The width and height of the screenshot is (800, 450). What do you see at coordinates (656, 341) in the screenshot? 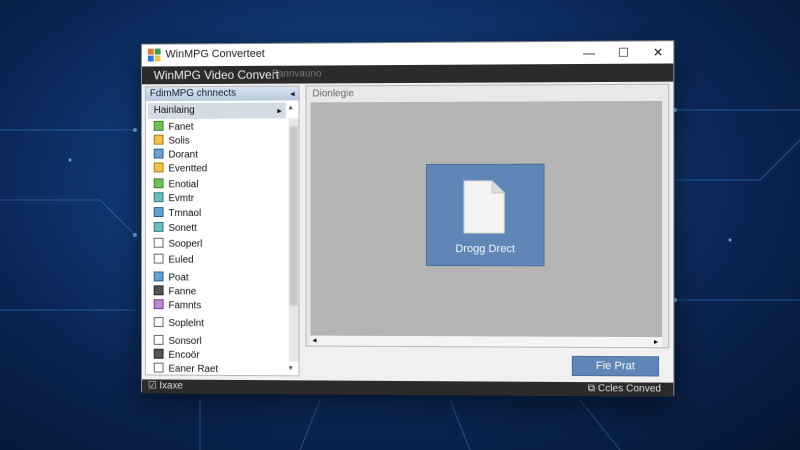
I see `scroll-right-button: ▸` at bounding box center [656, 341].